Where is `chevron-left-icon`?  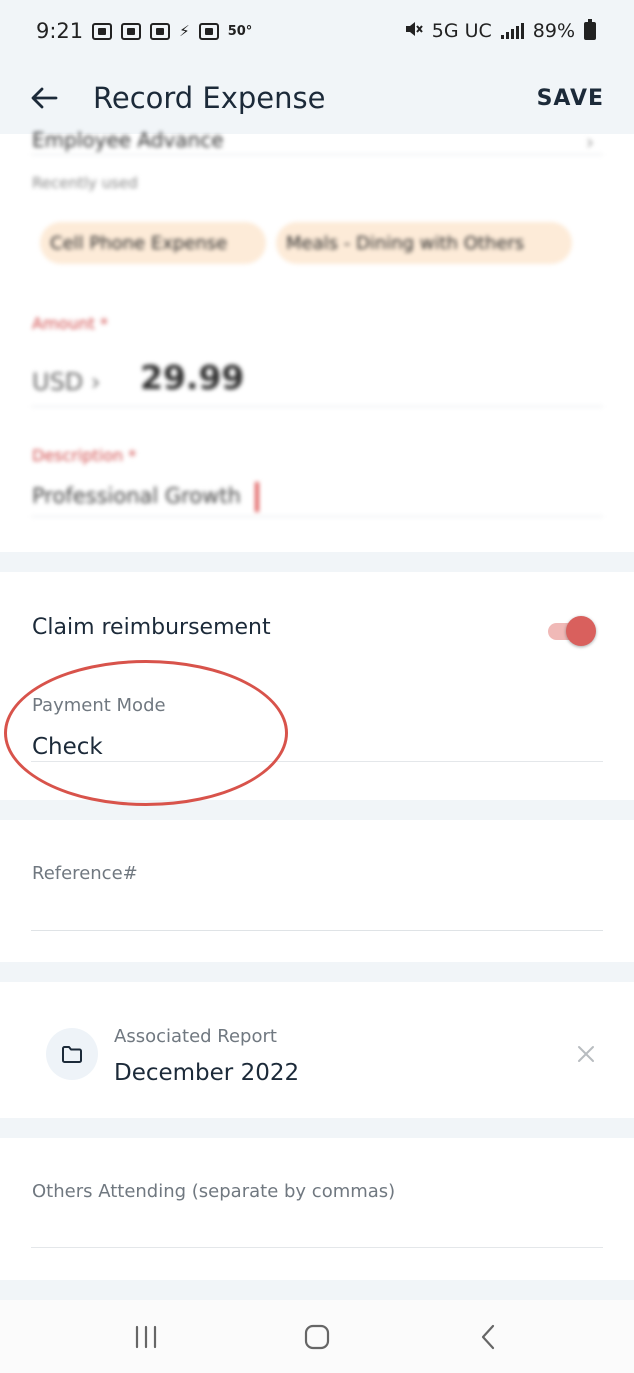
chevron-left-icon is located at coordinates (488, 1336).